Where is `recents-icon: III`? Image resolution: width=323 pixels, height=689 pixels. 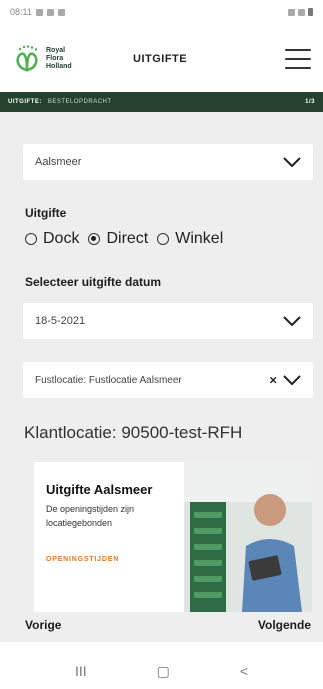
recents-icon: III is located at coordinates (81, 671).